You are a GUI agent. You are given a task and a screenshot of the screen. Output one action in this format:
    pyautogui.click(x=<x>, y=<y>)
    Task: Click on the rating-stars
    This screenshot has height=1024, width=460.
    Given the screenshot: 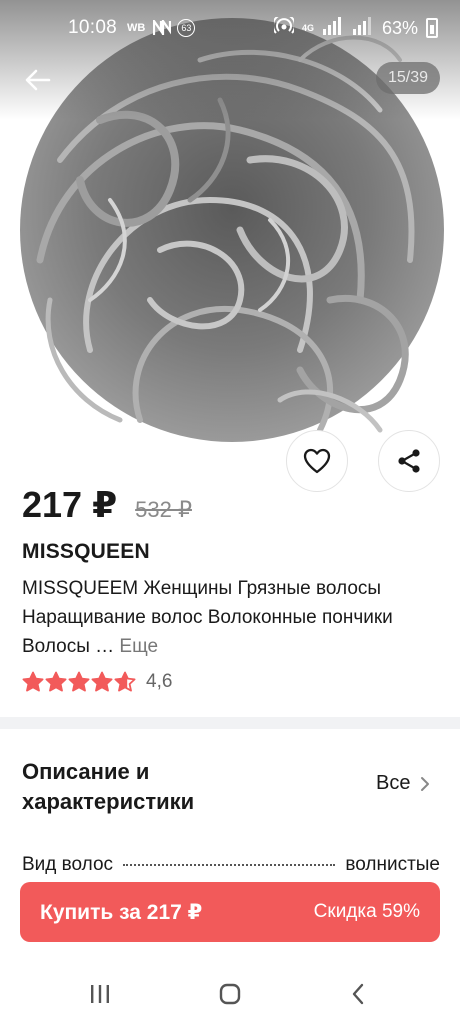 What is the action you would take?
    pyautogui.click(x=79, y=682)
    